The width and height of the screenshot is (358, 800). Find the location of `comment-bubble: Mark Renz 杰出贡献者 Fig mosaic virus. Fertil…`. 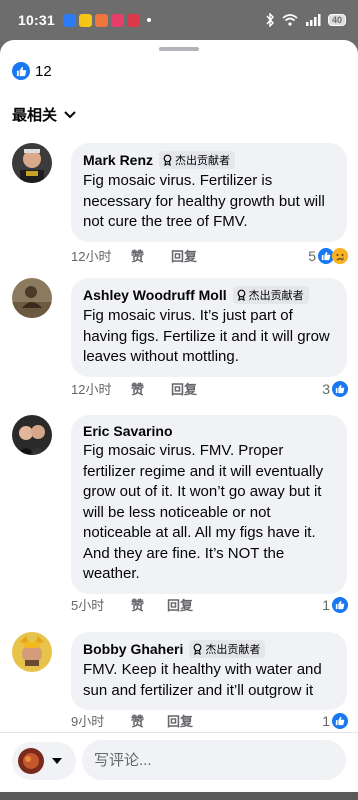

comment-bubble: Mark Renz 杰出贡献者 Fig mosaic virus. Fertil… is located at coordinates (209, 192).